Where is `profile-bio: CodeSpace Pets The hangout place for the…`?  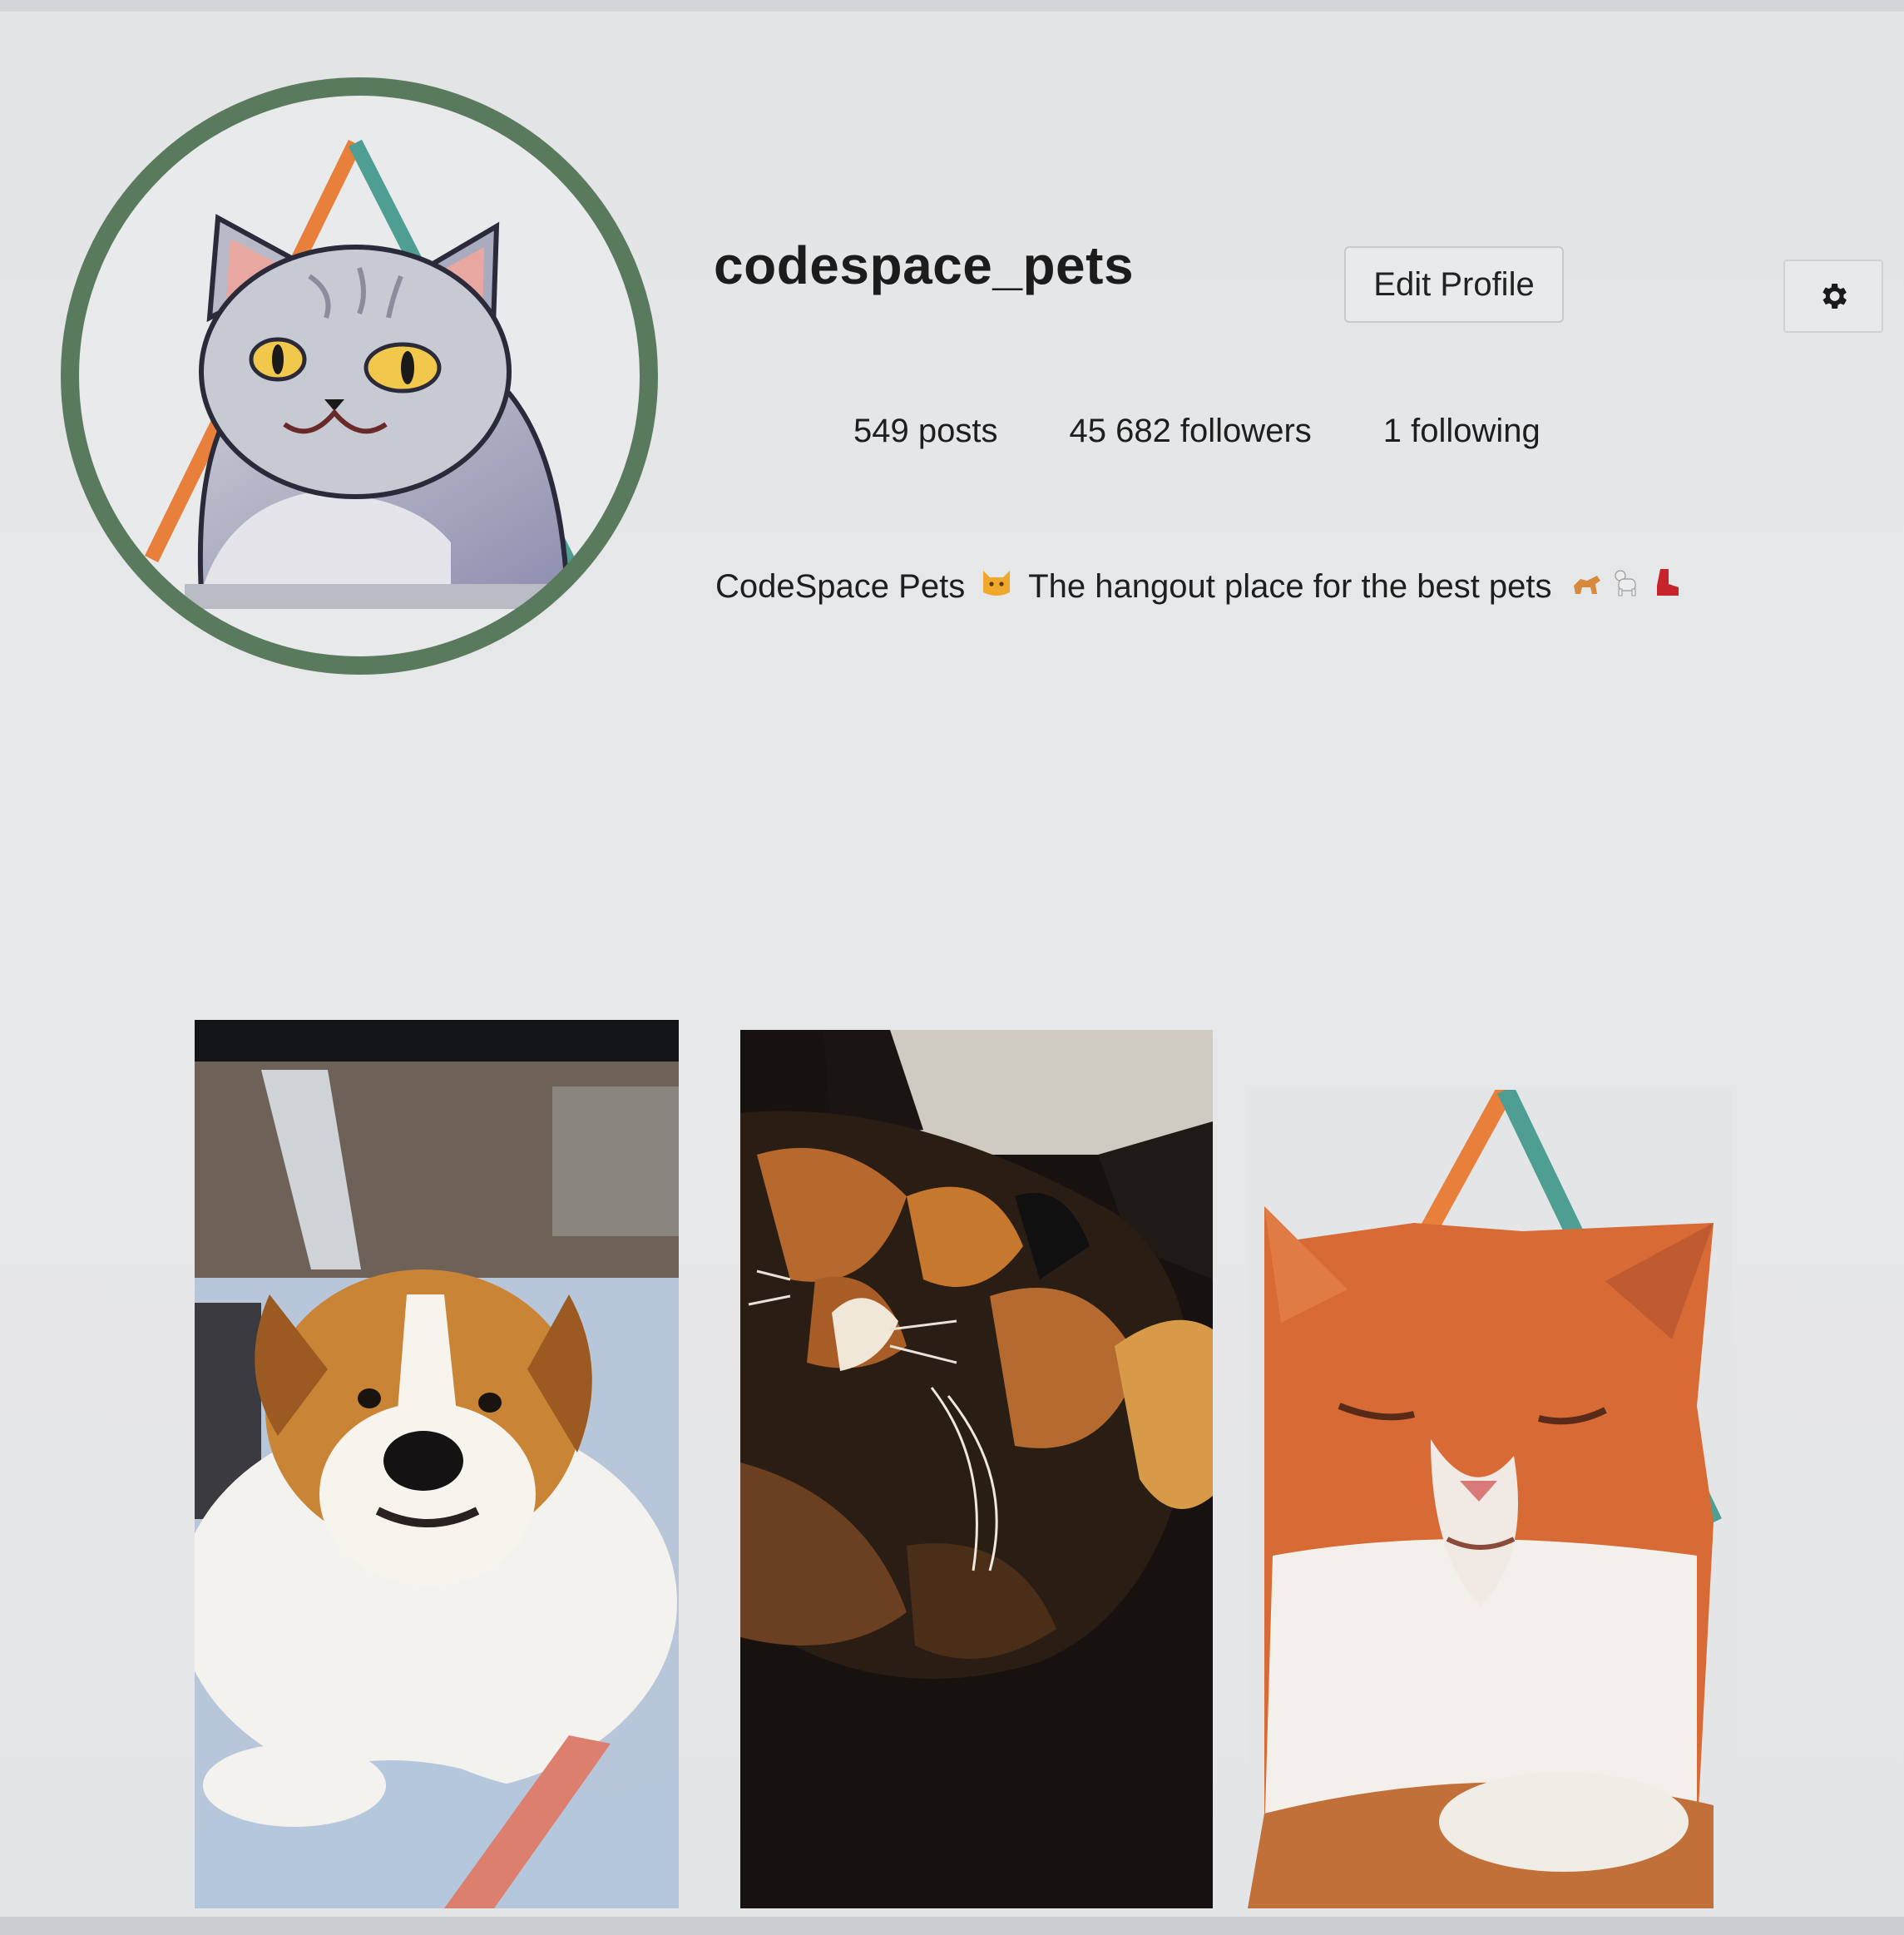
profile-bio: CodeSpace Pets The hangout place for the… is located at coordinates (1199, 586).